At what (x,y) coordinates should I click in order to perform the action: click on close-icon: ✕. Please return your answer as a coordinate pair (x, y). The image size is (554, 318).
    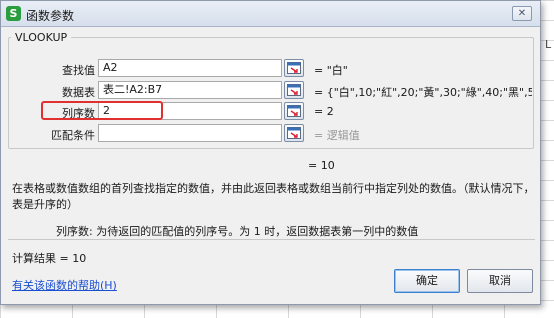
    Looking at the image, I should click on (522, 13).